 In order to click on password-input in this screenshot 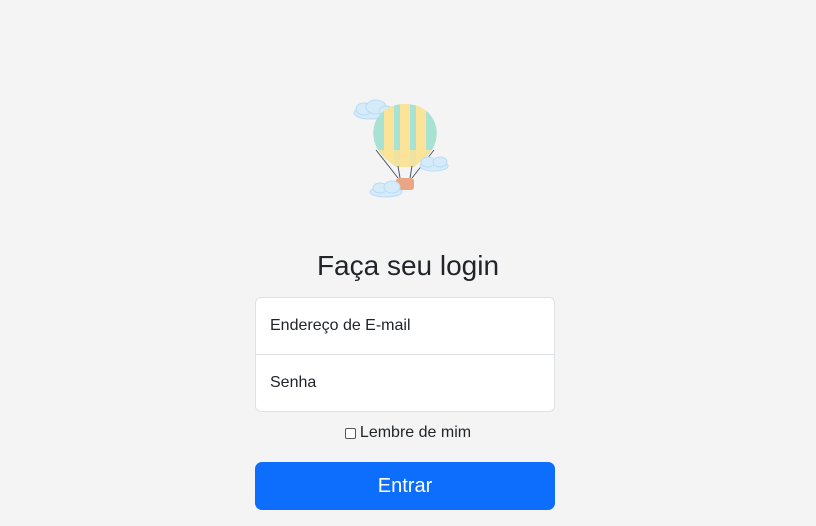, I will do `click(405, 382)`.